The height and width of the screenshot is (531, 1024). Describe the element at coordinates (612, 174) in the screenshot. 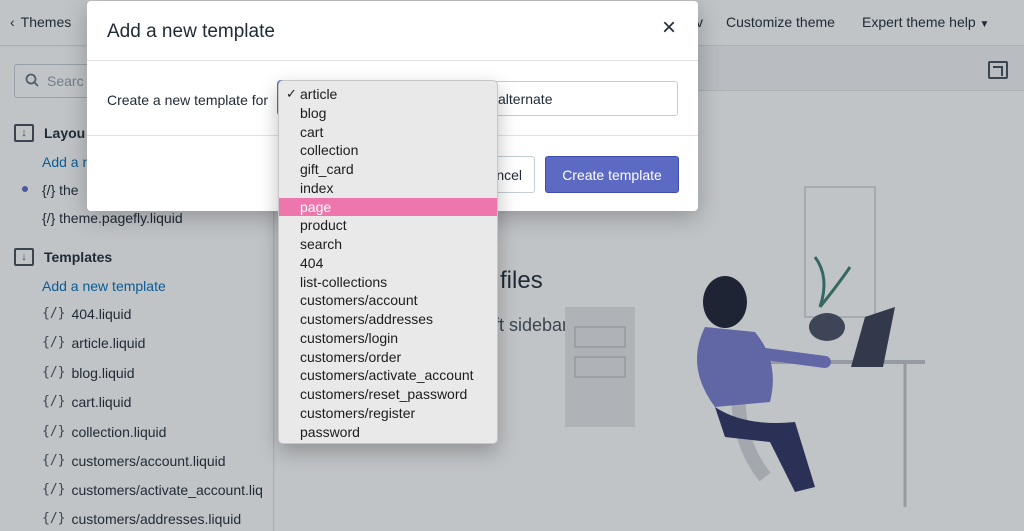

I see `create-template-button: Create template` at that location.